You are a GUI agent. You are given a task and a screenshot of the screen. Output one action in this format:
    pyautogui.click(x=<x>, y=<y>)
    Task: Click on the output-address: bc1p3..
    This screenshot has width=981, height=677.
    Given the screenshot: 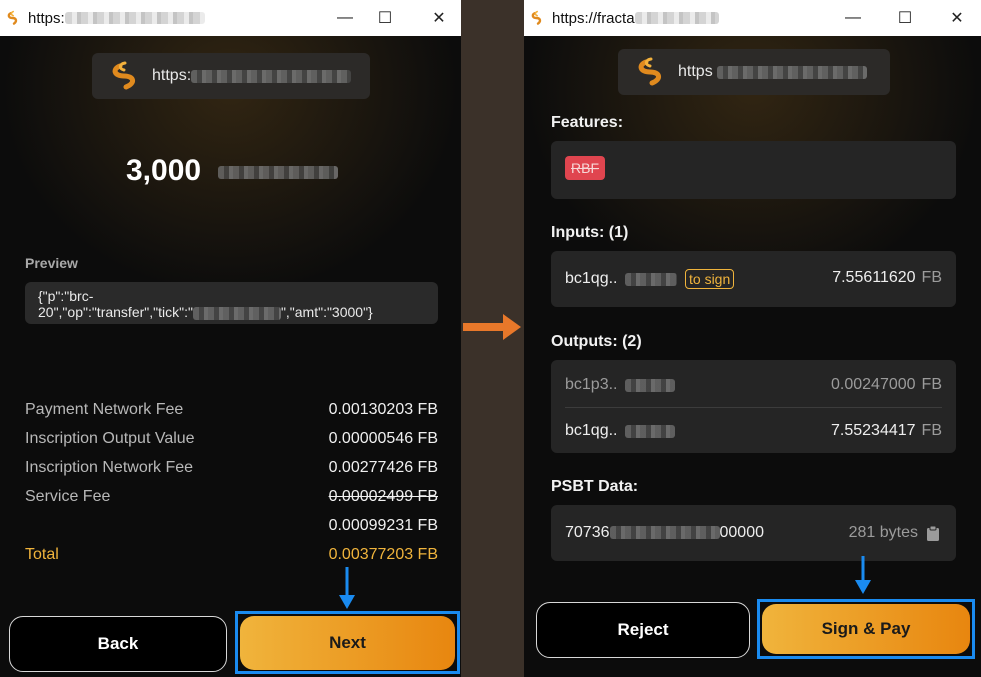 What is the action you would take?
    pyautogui.click(x=591, y=384)
    